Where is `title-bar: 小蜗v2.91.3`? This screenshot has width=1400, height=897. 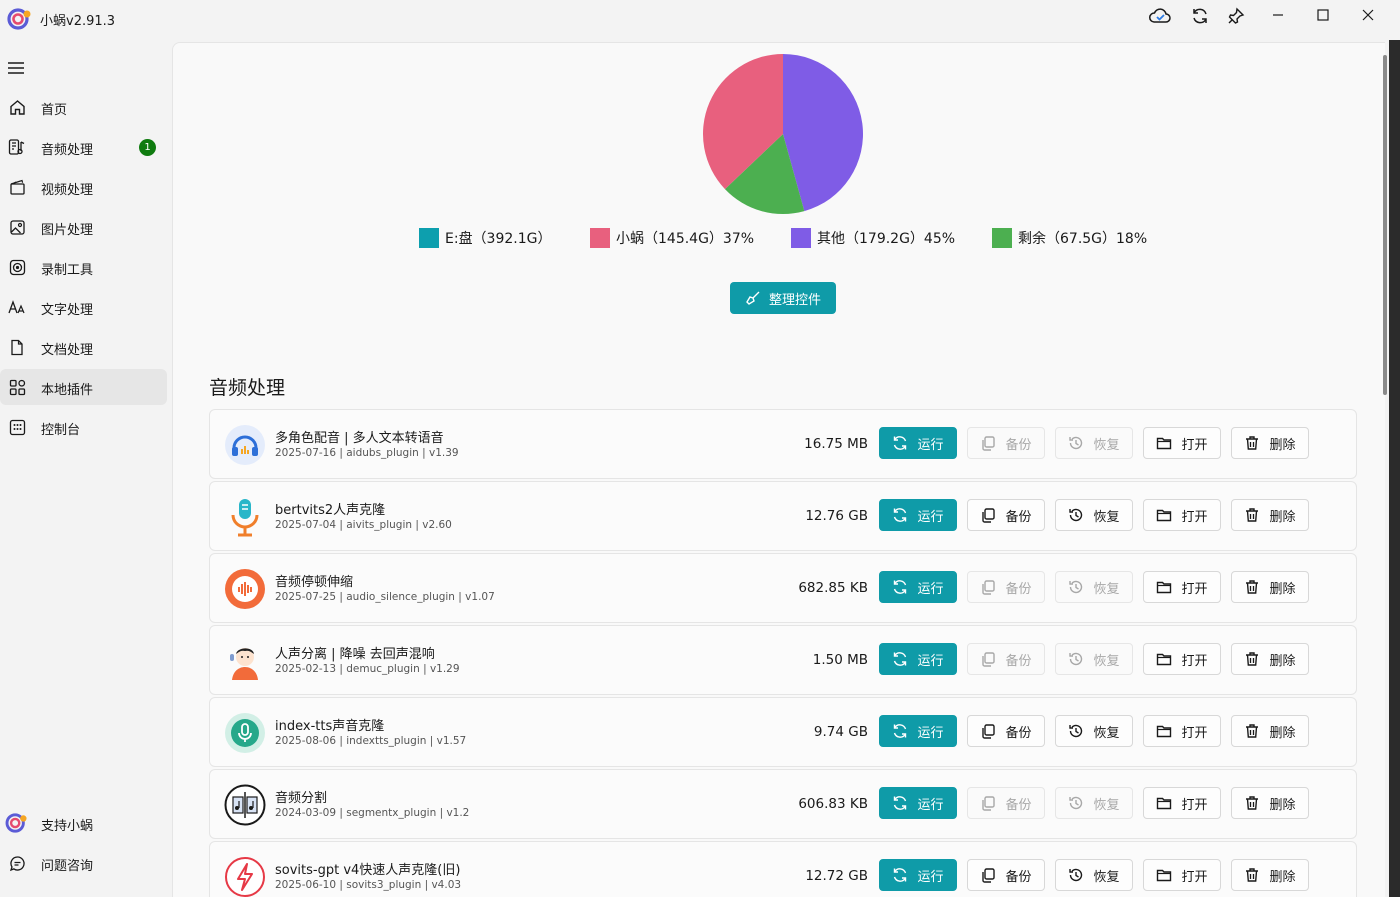
title-bar: 小蜗v2.91.3 is located at coordinates (700, 20).